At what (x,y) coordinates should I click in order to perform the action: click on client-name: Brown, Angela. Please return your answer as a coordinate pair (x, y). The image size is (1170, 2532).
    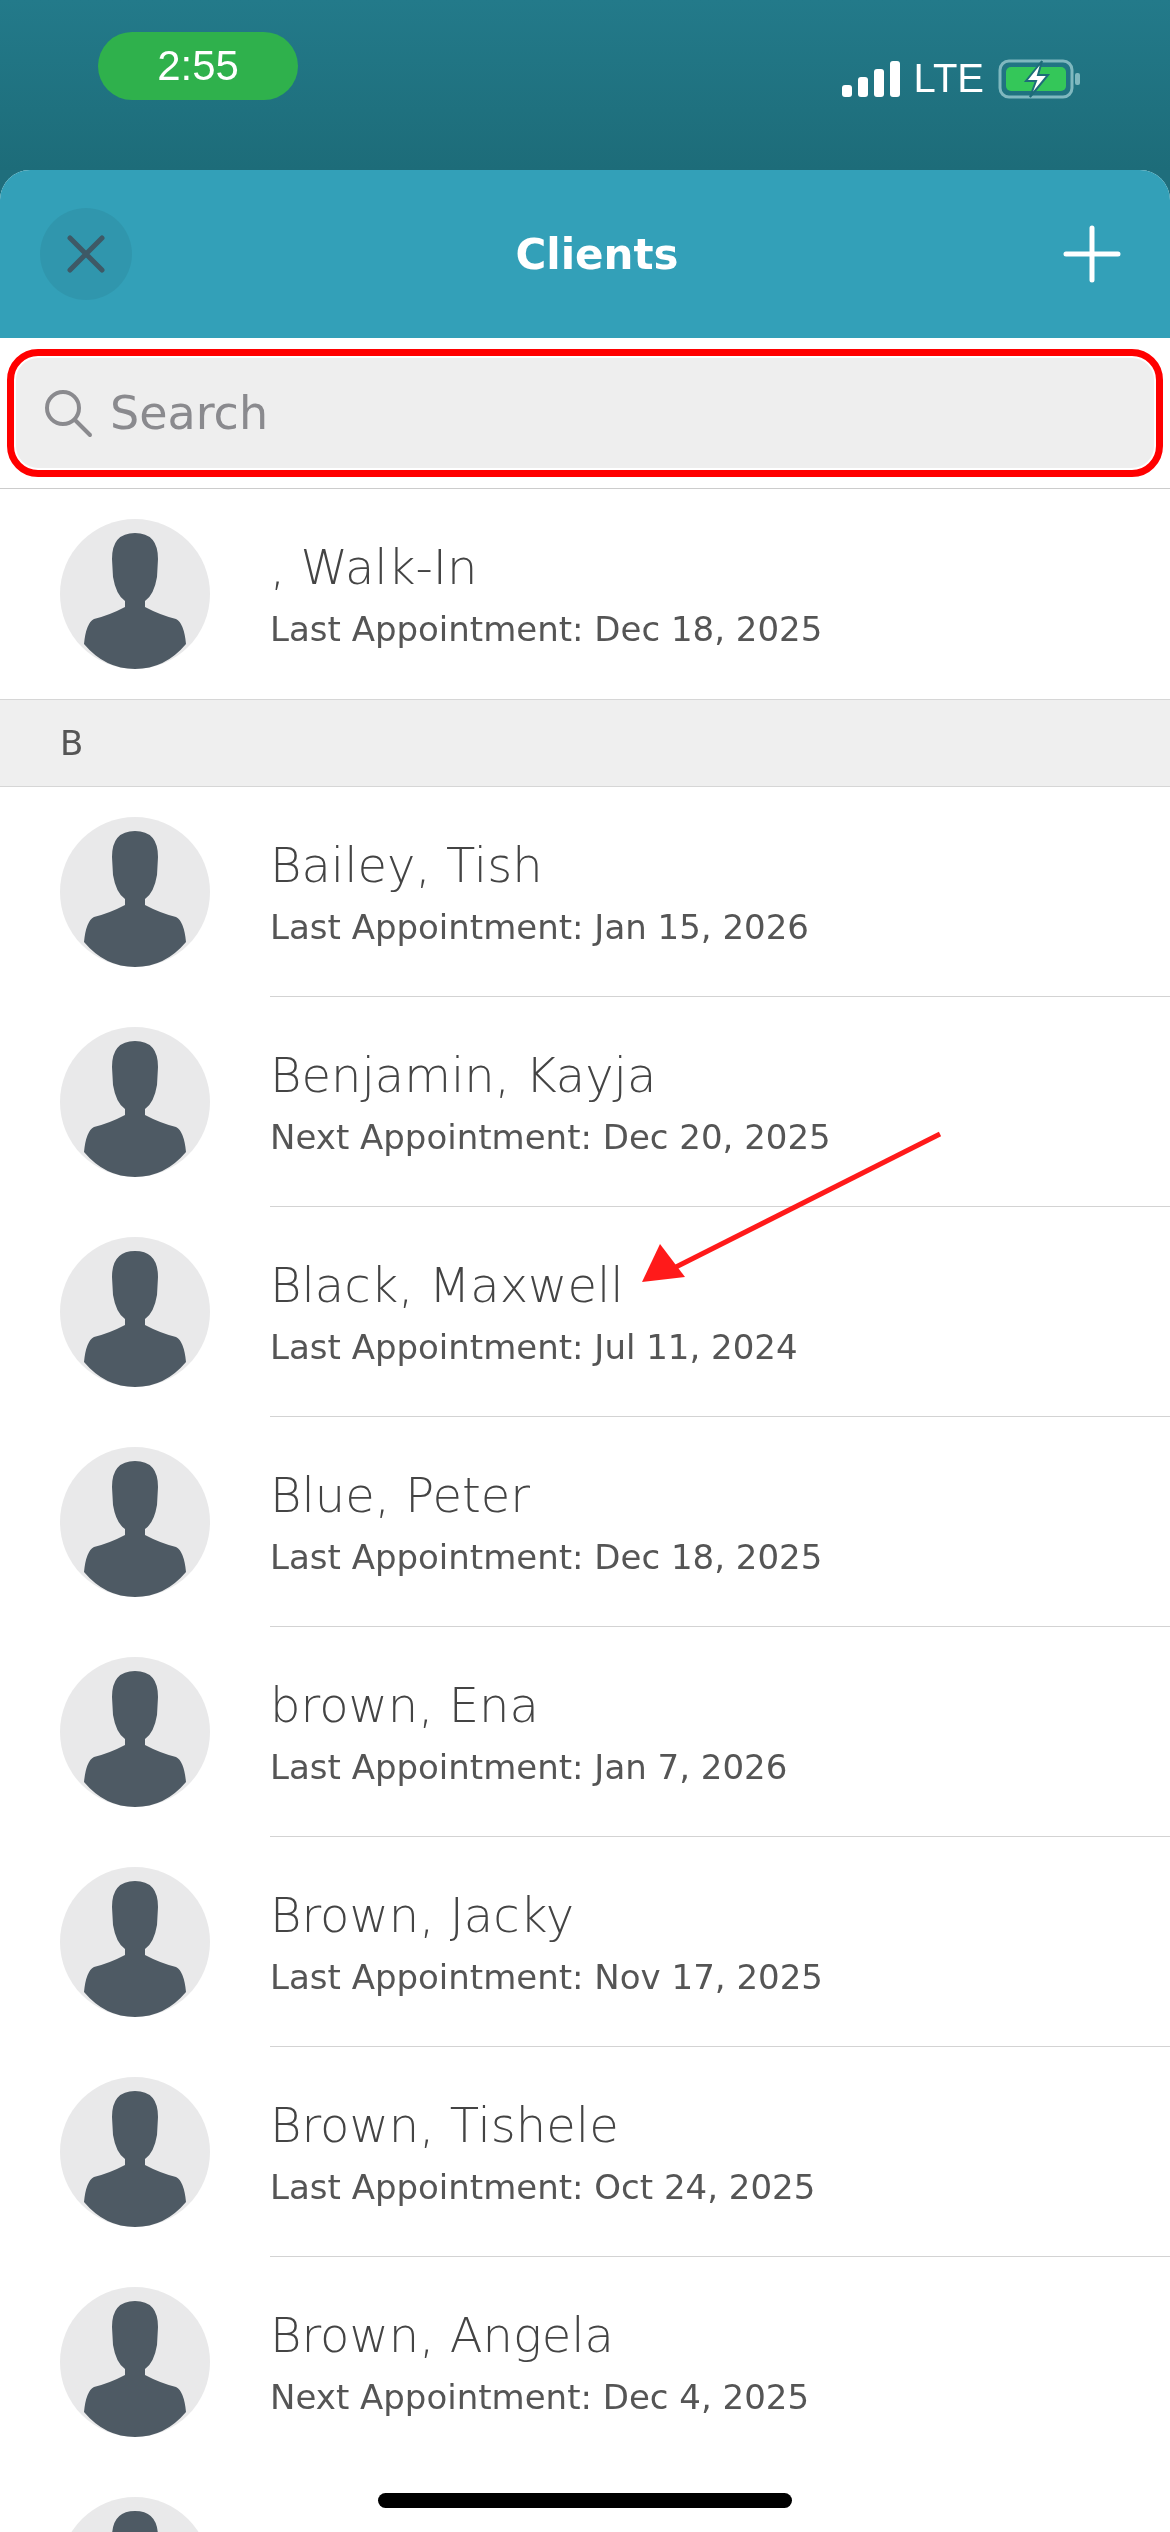
    Looking at the image, I should click on (442, 2335).